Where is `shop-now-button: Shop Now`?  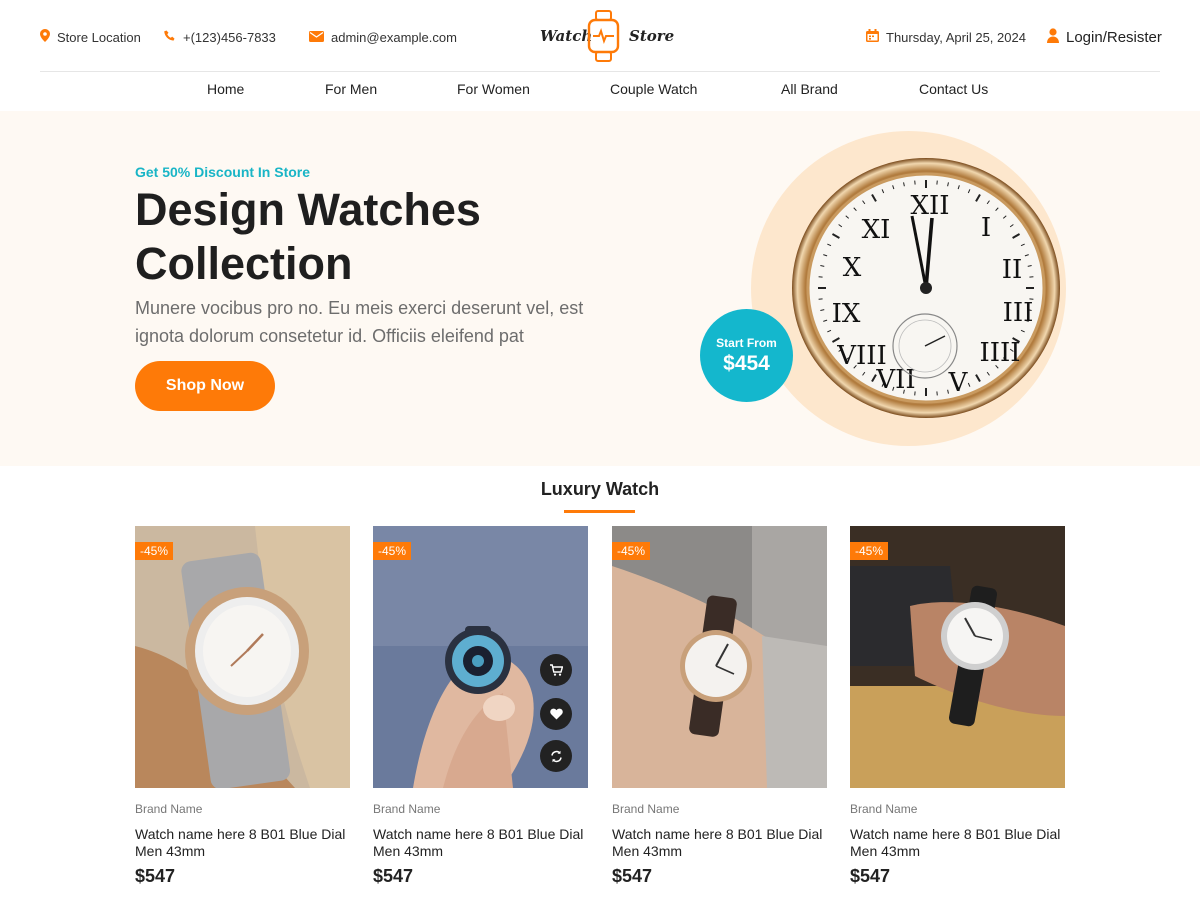
shop-now-button: Shop Now is located at coordinates (205, 386).